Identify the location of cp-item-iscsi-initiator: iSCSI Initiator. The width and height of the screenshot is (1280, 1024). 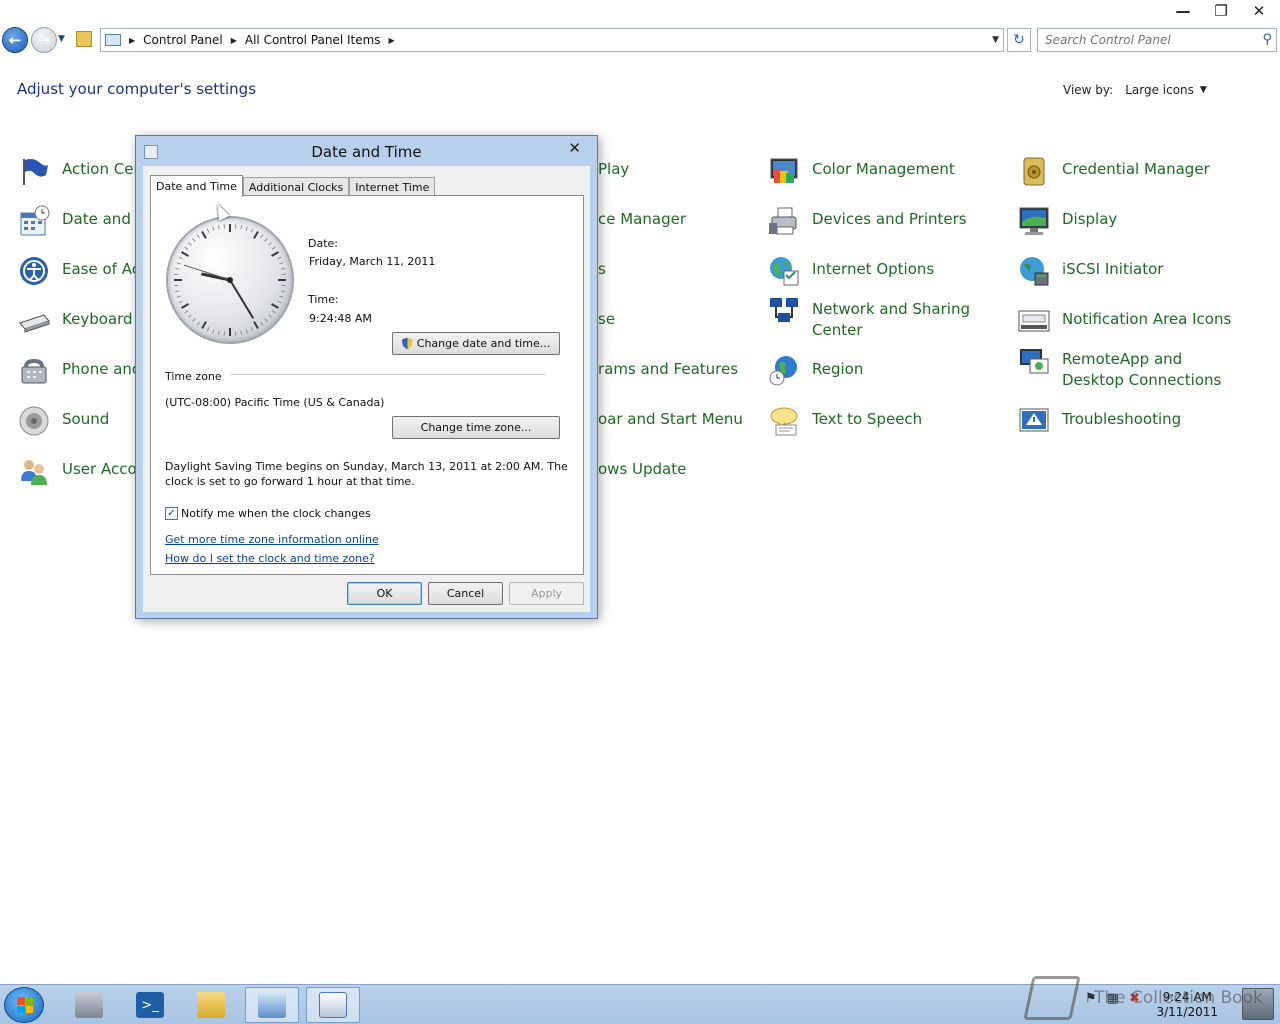
(1090, 271).